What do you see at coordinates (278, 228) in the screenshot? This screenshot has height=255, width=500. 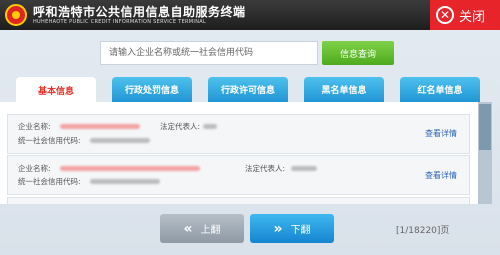 I see `double-chevron-right-icon: »` at bounding box center [278, 228].